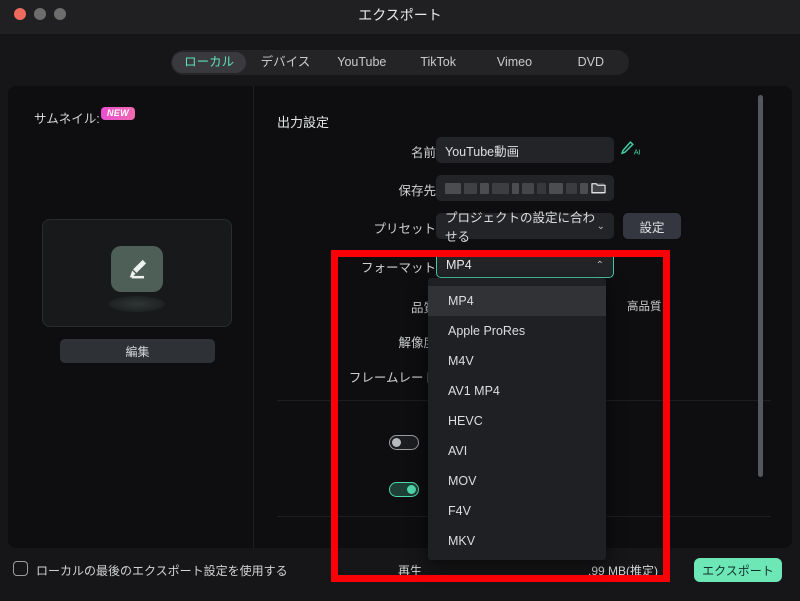 The width and height of the screenshot is (800, 601). I want to click on thumbnail-reflection, so click(137, 304).